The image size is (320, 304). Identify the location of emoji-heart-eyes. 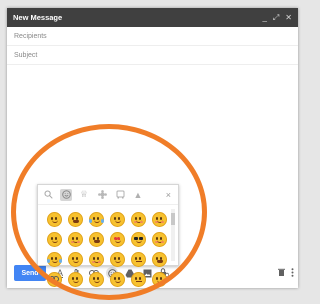
(117, 239).